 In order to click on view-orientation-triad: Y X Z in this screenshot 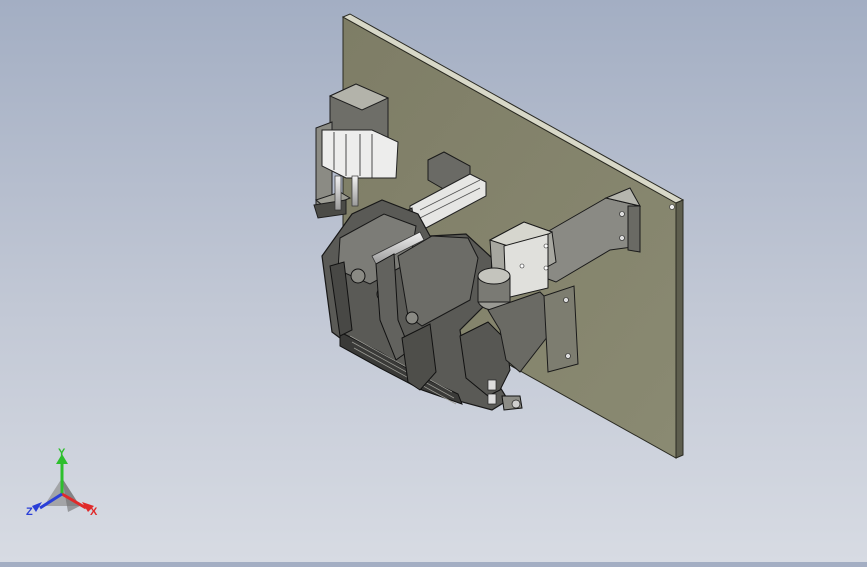, I will do `click(65, 485)`.